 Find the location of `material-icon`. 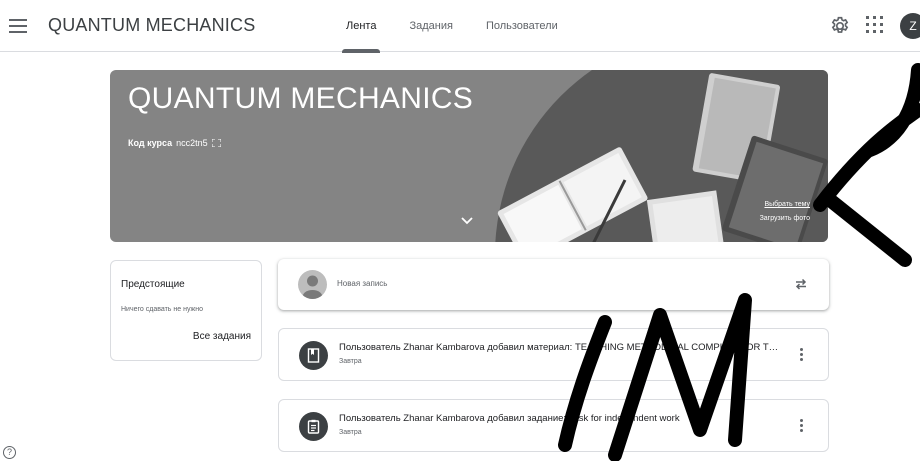

material-icon is located at coordinates (313, 355).